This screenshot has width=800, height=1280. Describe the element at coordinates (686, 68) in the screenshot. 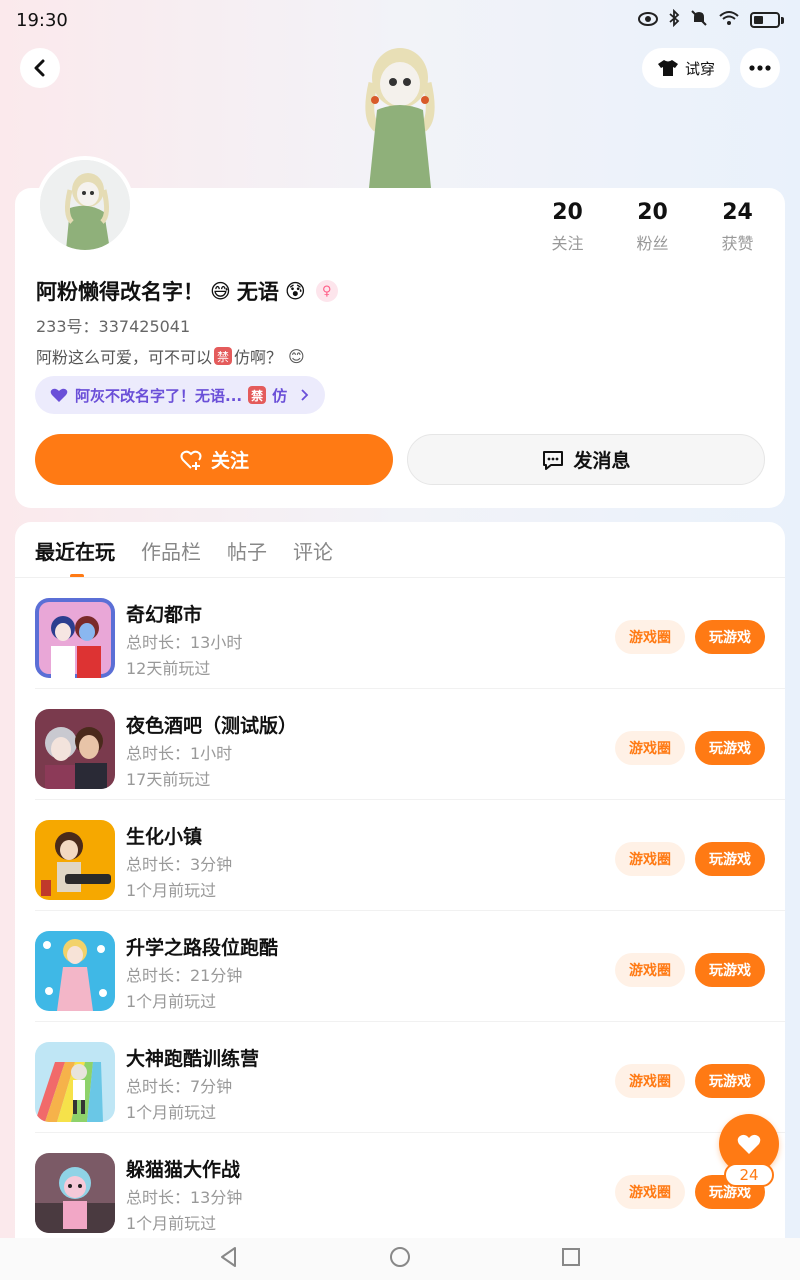

I see `try-on-button: 试穿` at that location.